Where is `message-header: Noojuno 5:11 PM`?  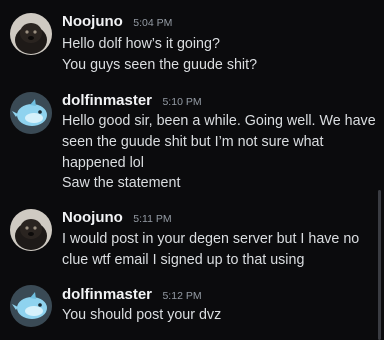
message-header: Noojuno 5:11 PM is located at coordinates (117, 218).